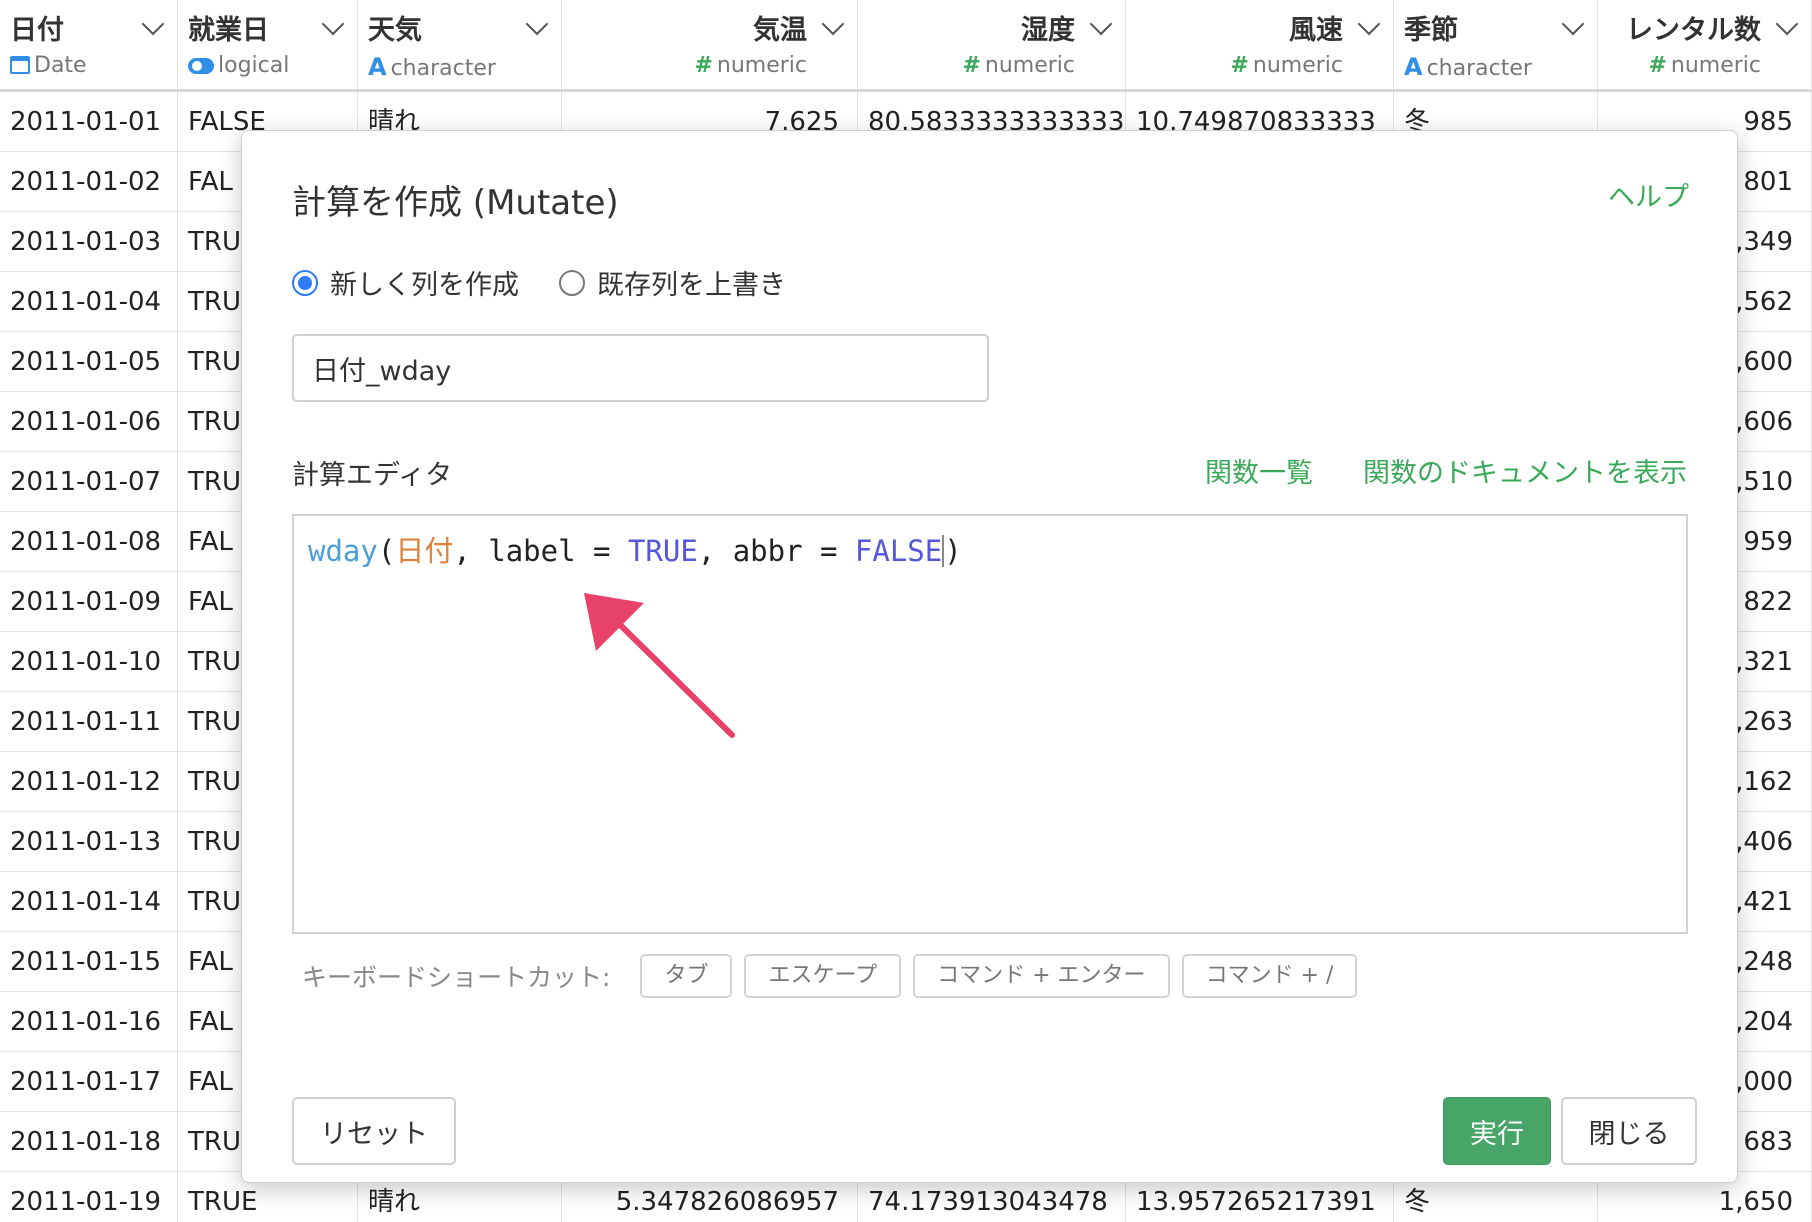 The image size is (1812, 1222). I want to click on column-header: 風速 # numeric, so click(1260, 44).